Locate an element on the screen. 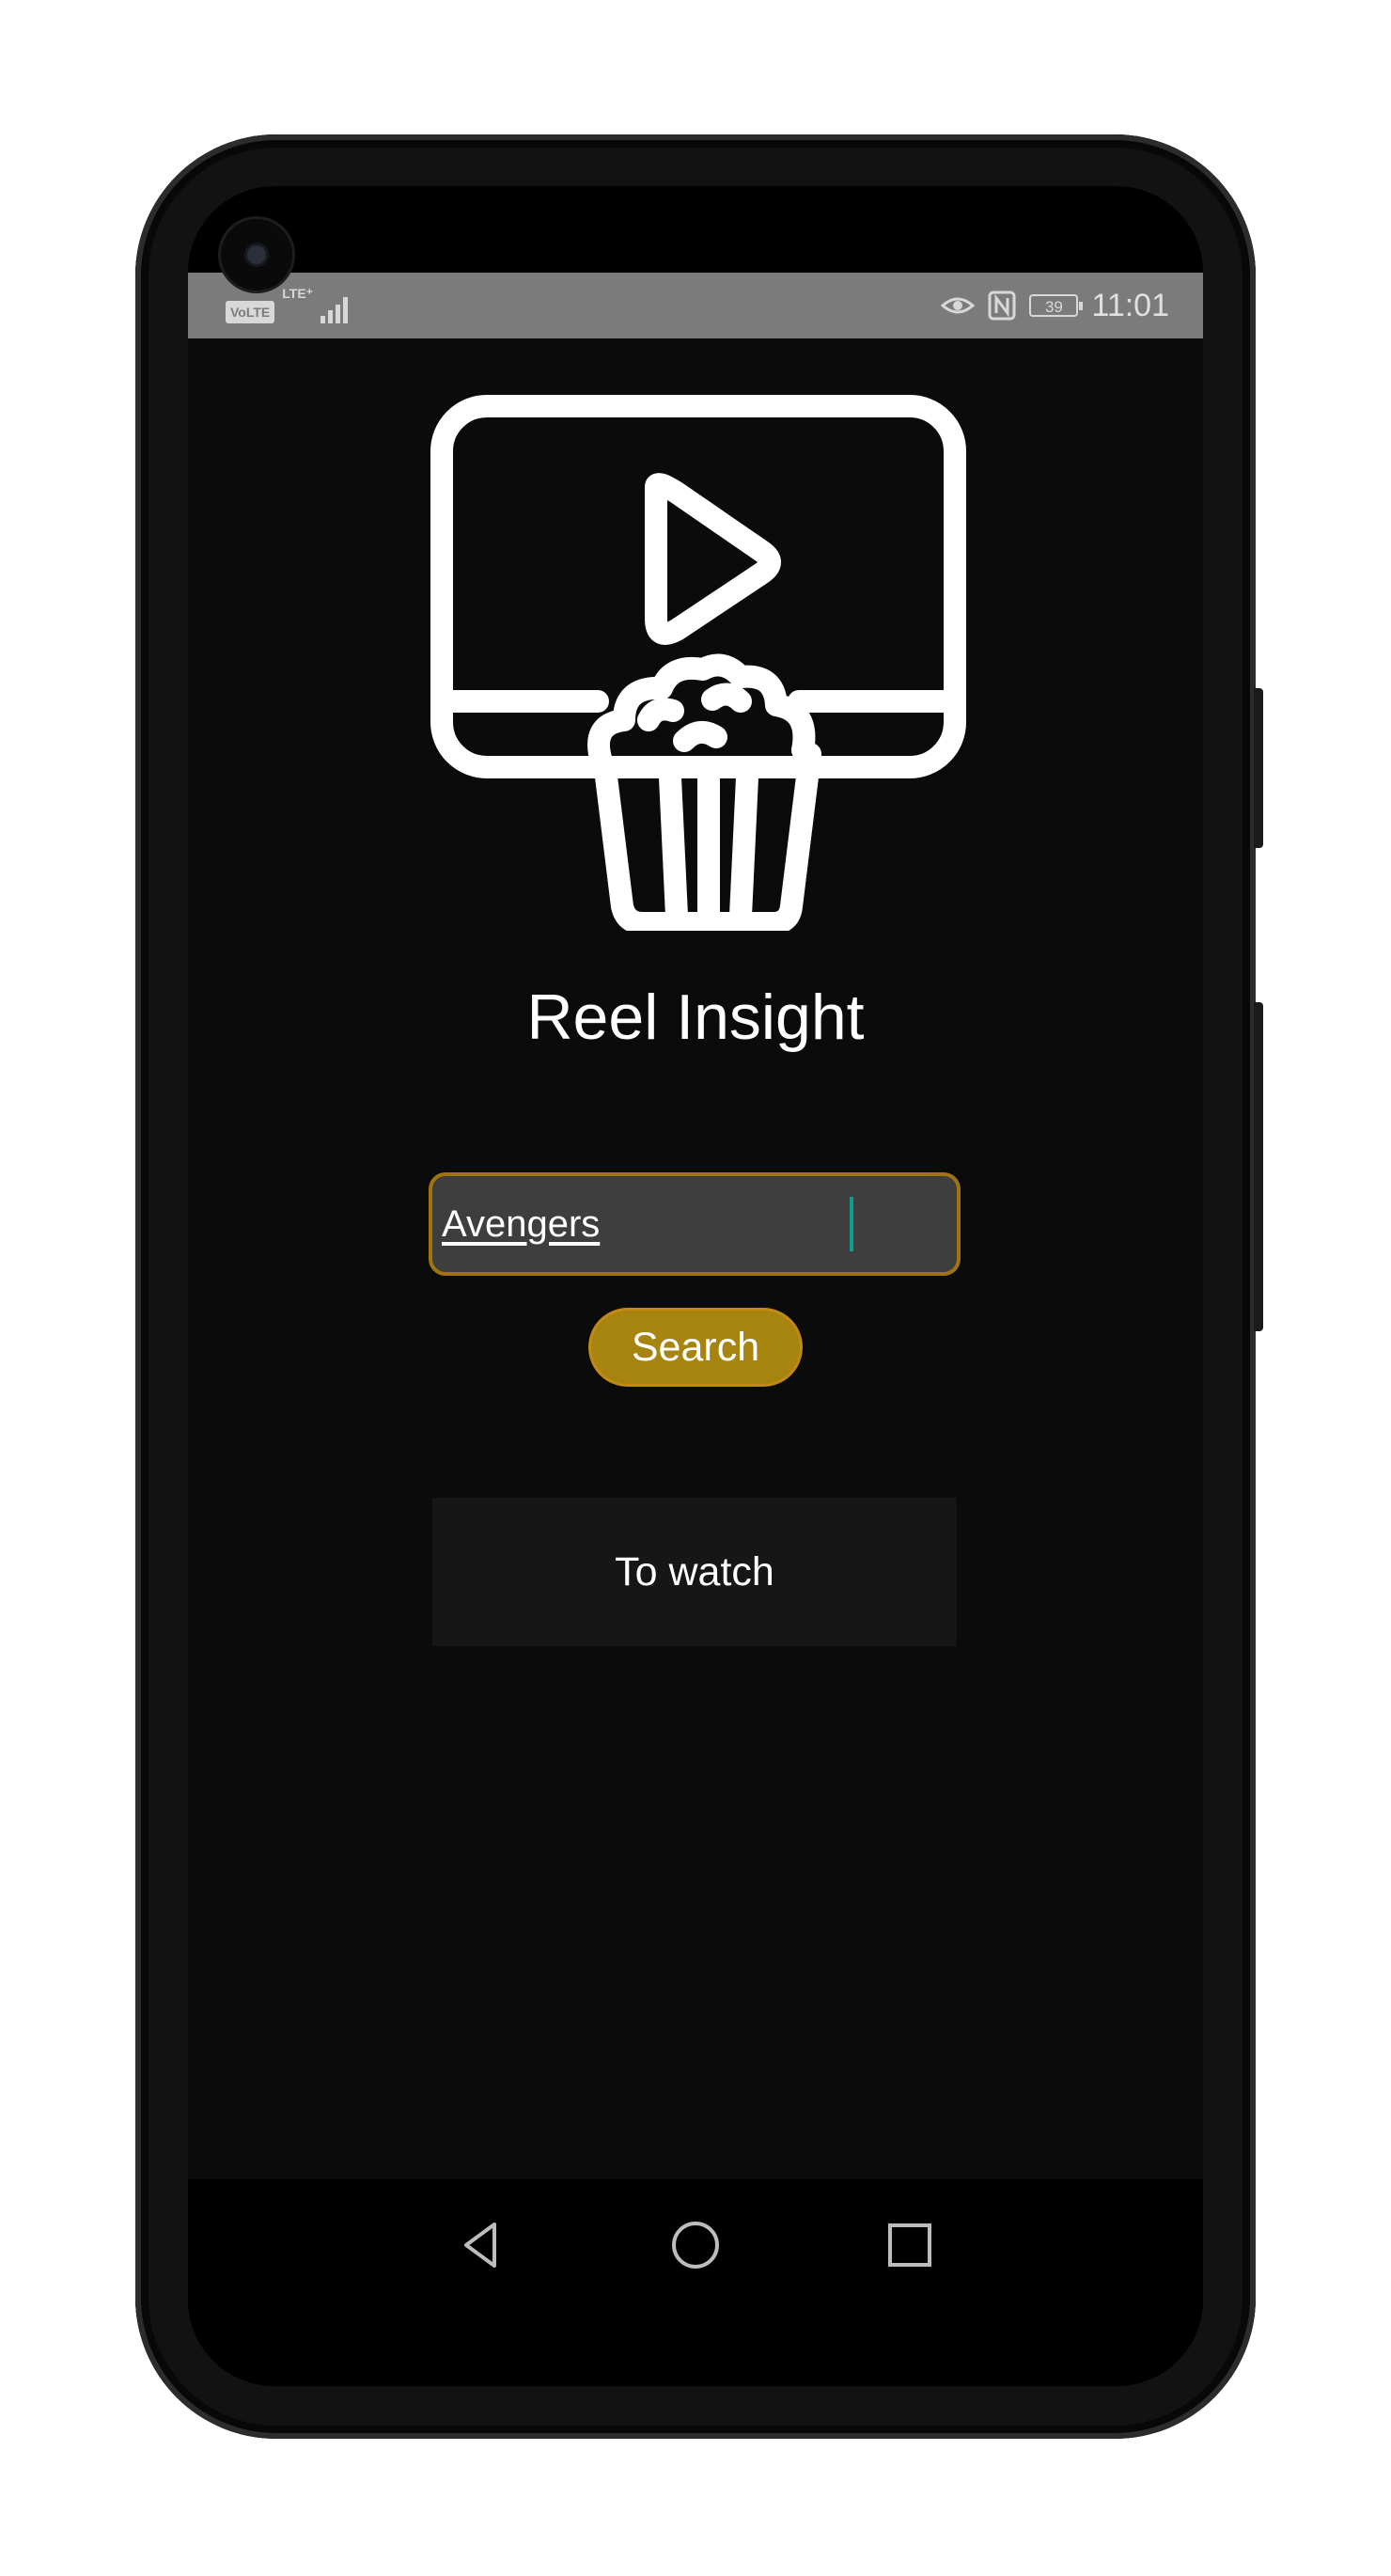 The width and height of the screenshot is (1391, 2576). text-cursor is located at coordinates (851, 1224).